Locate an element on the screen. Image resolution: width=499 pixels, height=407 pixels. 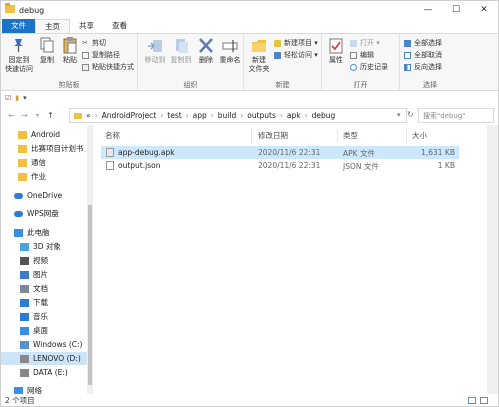
easy-access-button: 轻松访问 ▾ is located at coordinates (296, 55).